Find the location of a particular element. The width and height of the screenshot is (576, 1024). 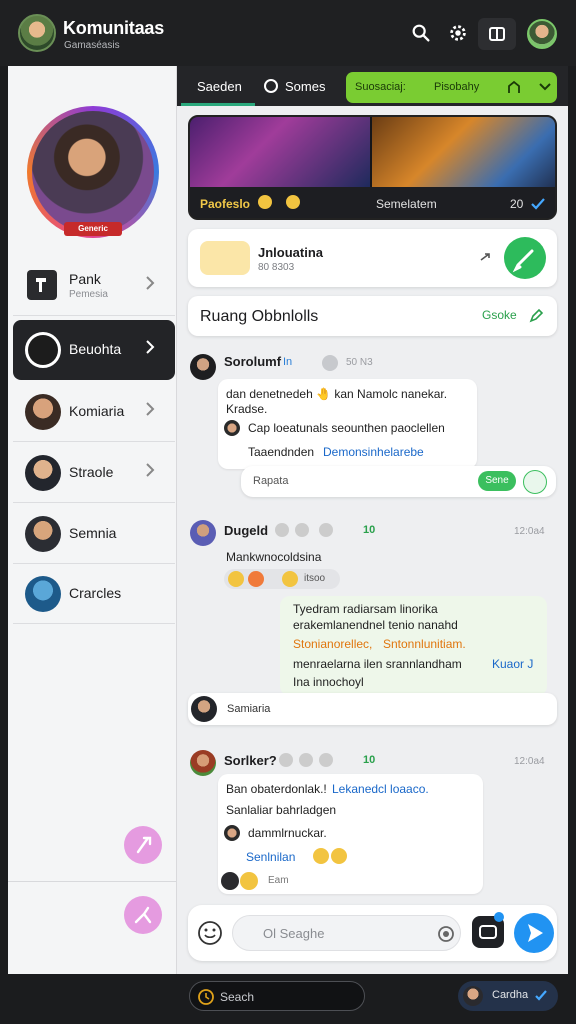

sidebar-item-beuohta: Beuohta is located at coordinates (94, 350).